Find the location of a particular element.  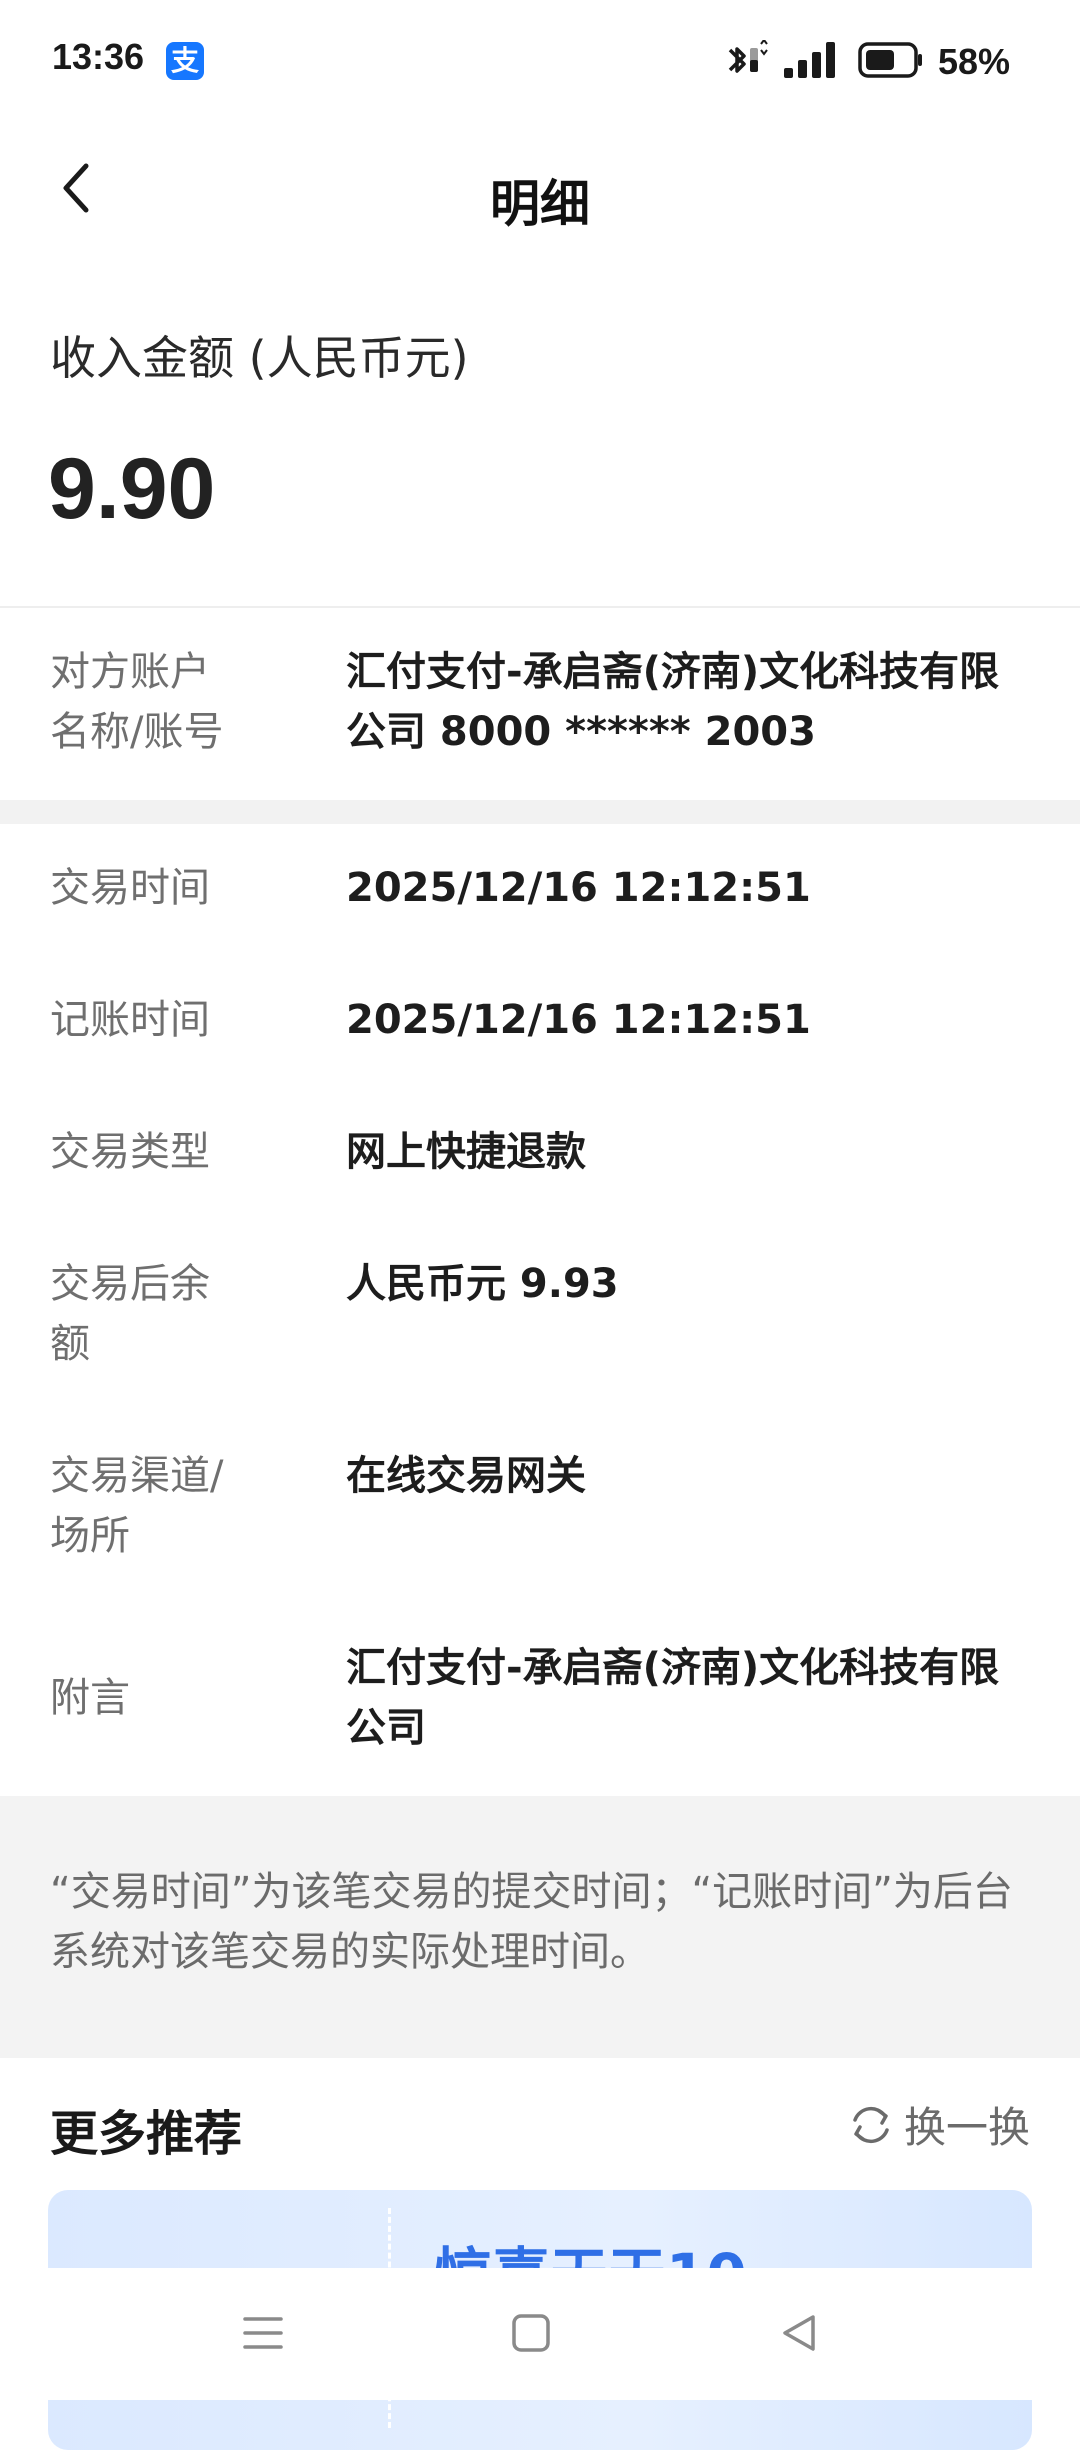

page-title: 明细 is located at coordinates (540, 204).